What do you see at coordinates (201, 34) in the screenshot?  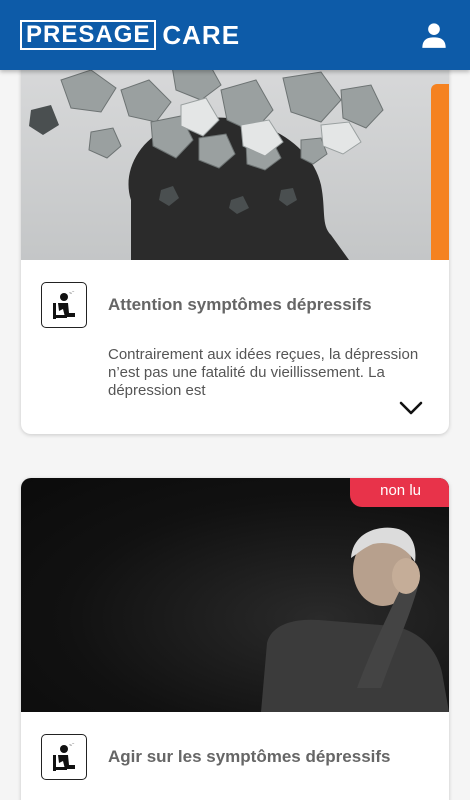 I see `logo-care: CARE` at bounding box center [201, 34].